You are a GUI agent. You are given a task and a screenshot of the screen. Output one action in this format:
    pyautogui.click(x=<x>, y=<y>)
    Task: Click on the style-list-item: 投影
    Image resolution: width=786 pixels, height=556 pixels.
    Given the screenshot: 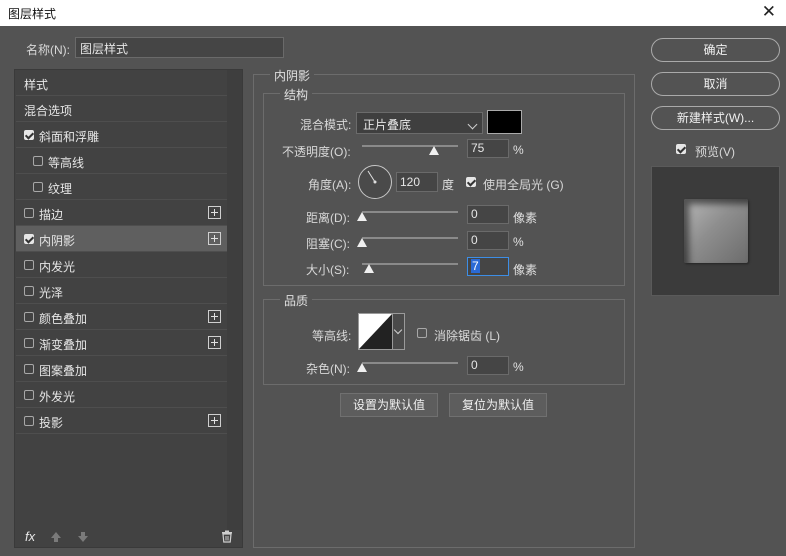 What is the action you would take?
    pyautogui.click(x=121, y=421)
    